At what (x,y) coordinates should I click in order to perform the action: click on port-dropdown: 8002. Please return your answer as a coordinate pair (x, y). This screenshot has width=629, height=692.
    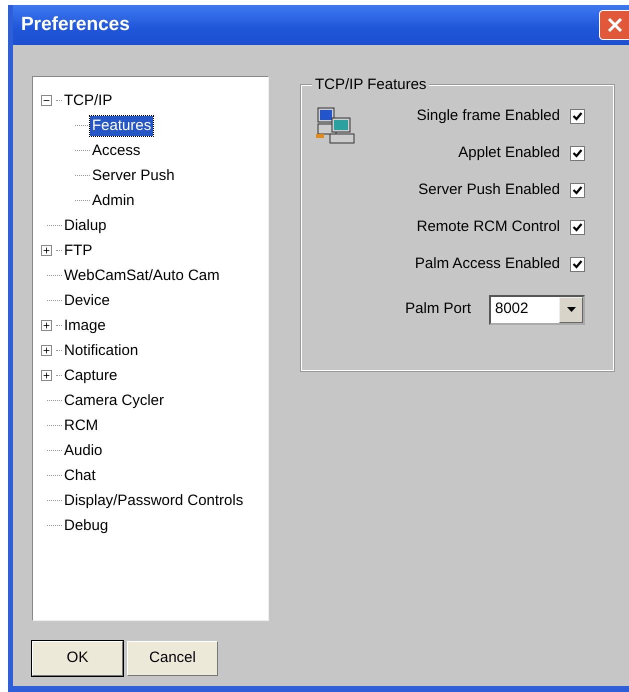
    Looking at the image, I should click on (537, 309).